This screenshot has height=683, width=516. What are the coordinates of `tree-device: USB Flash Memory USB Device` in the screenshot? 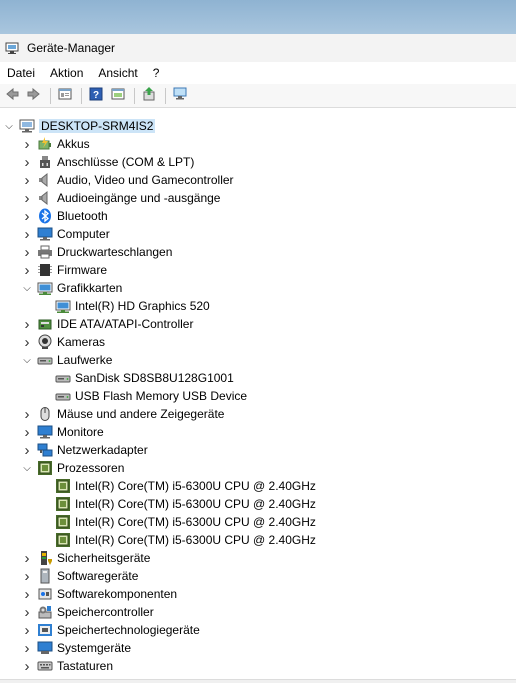 It's located at (143, 396).